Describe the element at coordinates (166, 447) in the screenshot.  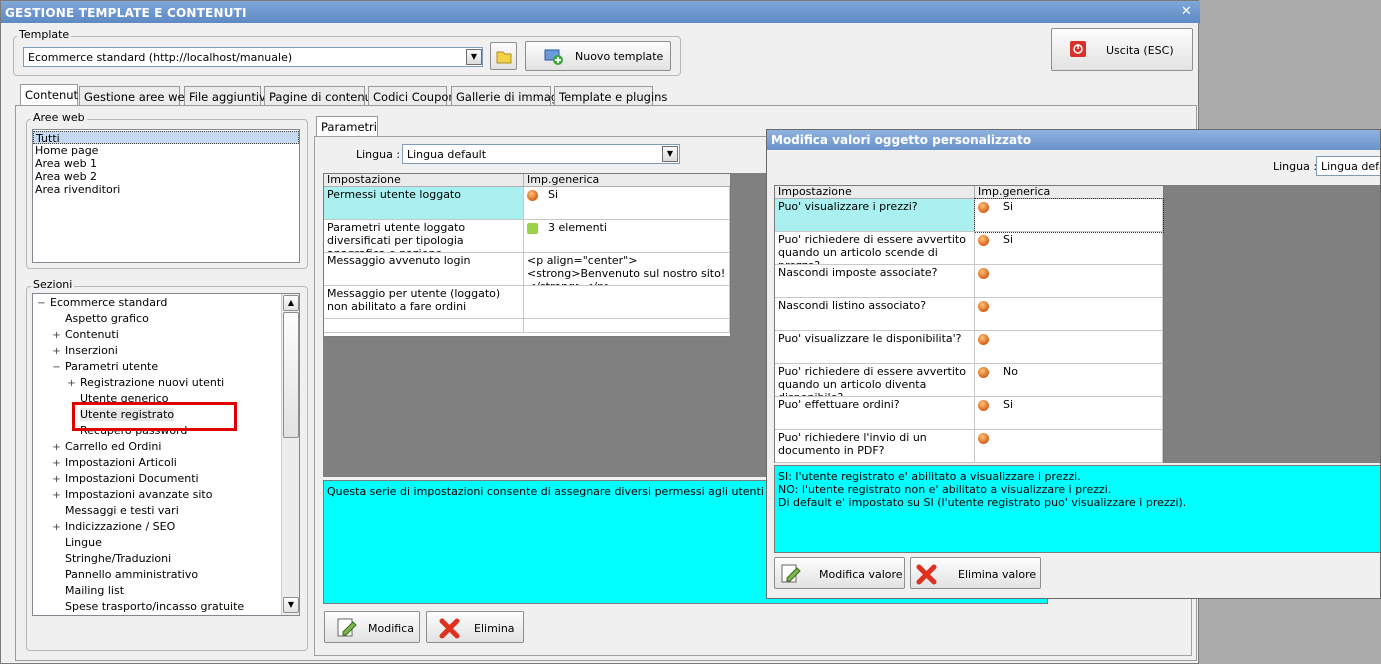
I see `tree-item: + Carrello ed Ordini` at that location.